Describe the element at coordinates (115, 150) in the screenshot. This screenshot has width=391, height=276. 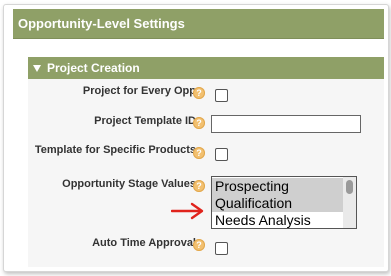
I see `template-for-specific-products-label: Template for Specific Products` at that location.